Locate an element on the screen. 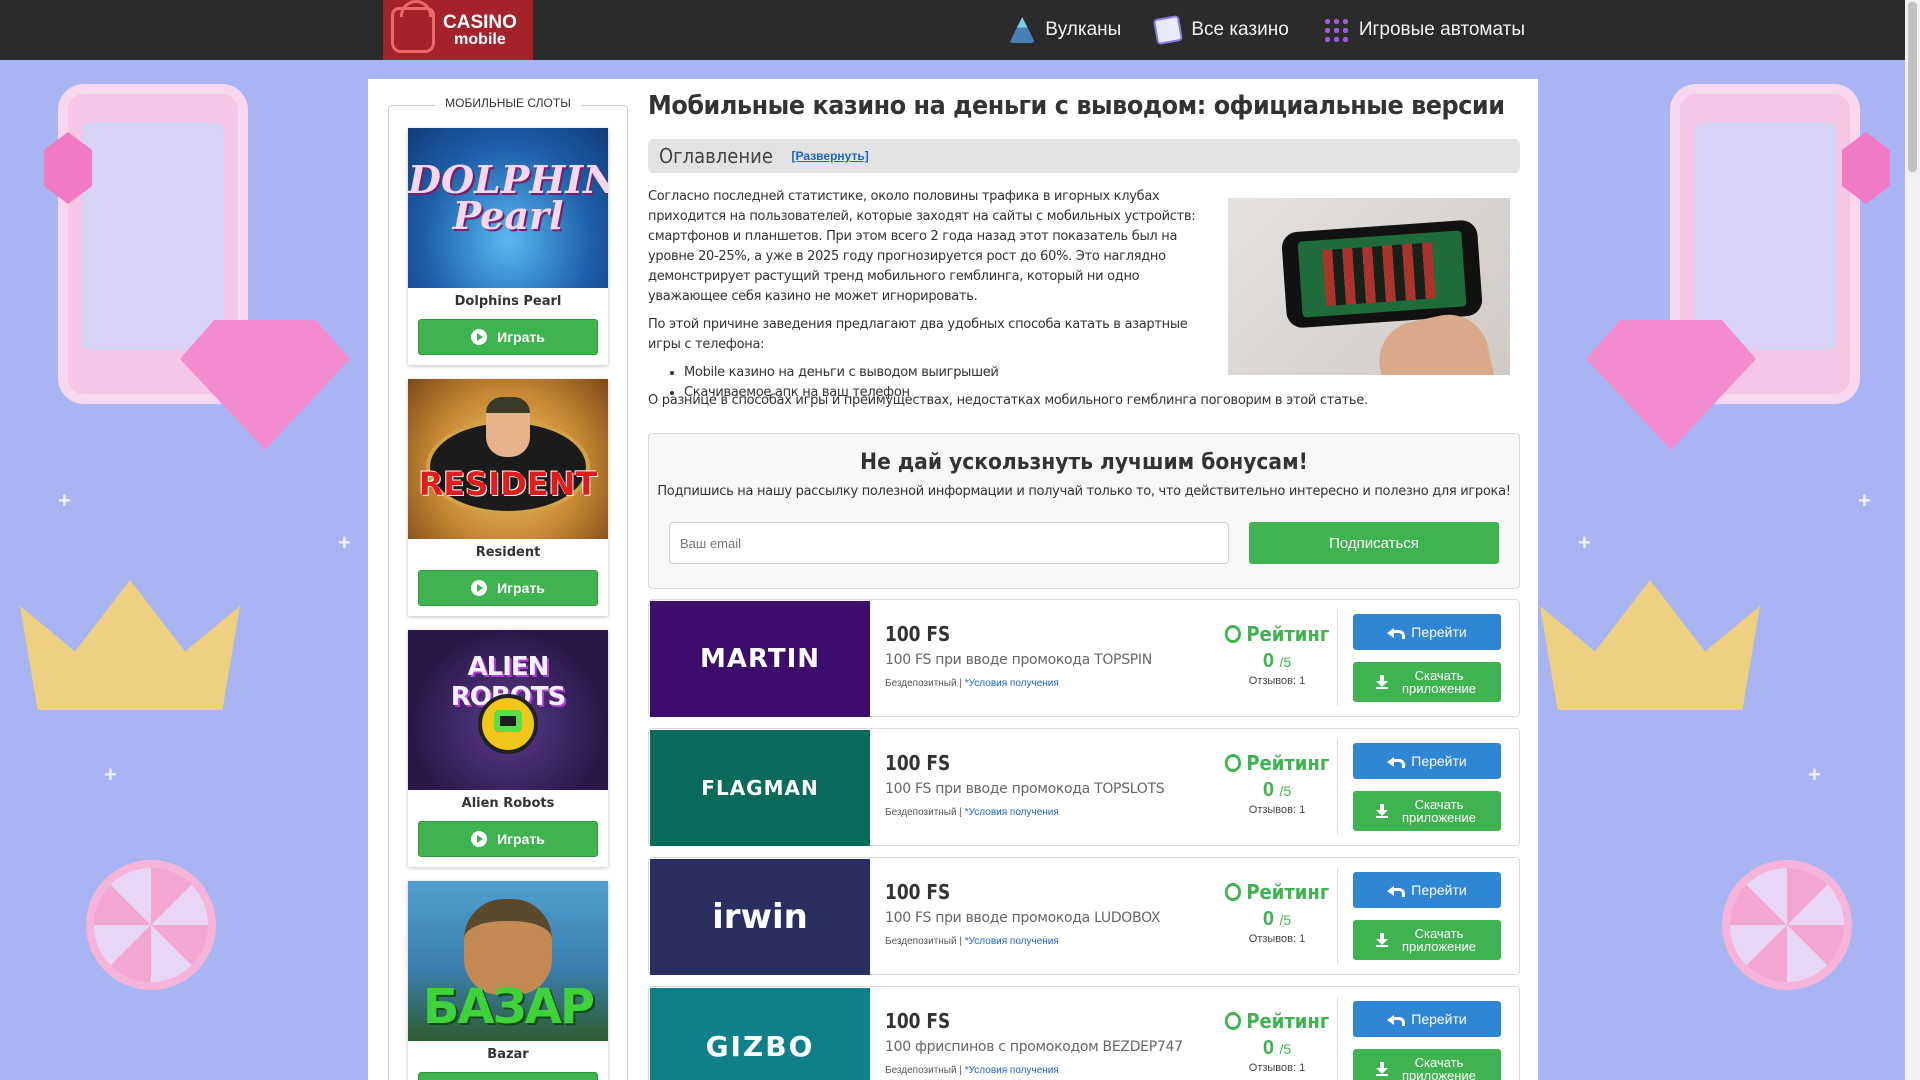 The image size is (1920, 1080). casino-logo: irwin is located at coordinates (760, 917).